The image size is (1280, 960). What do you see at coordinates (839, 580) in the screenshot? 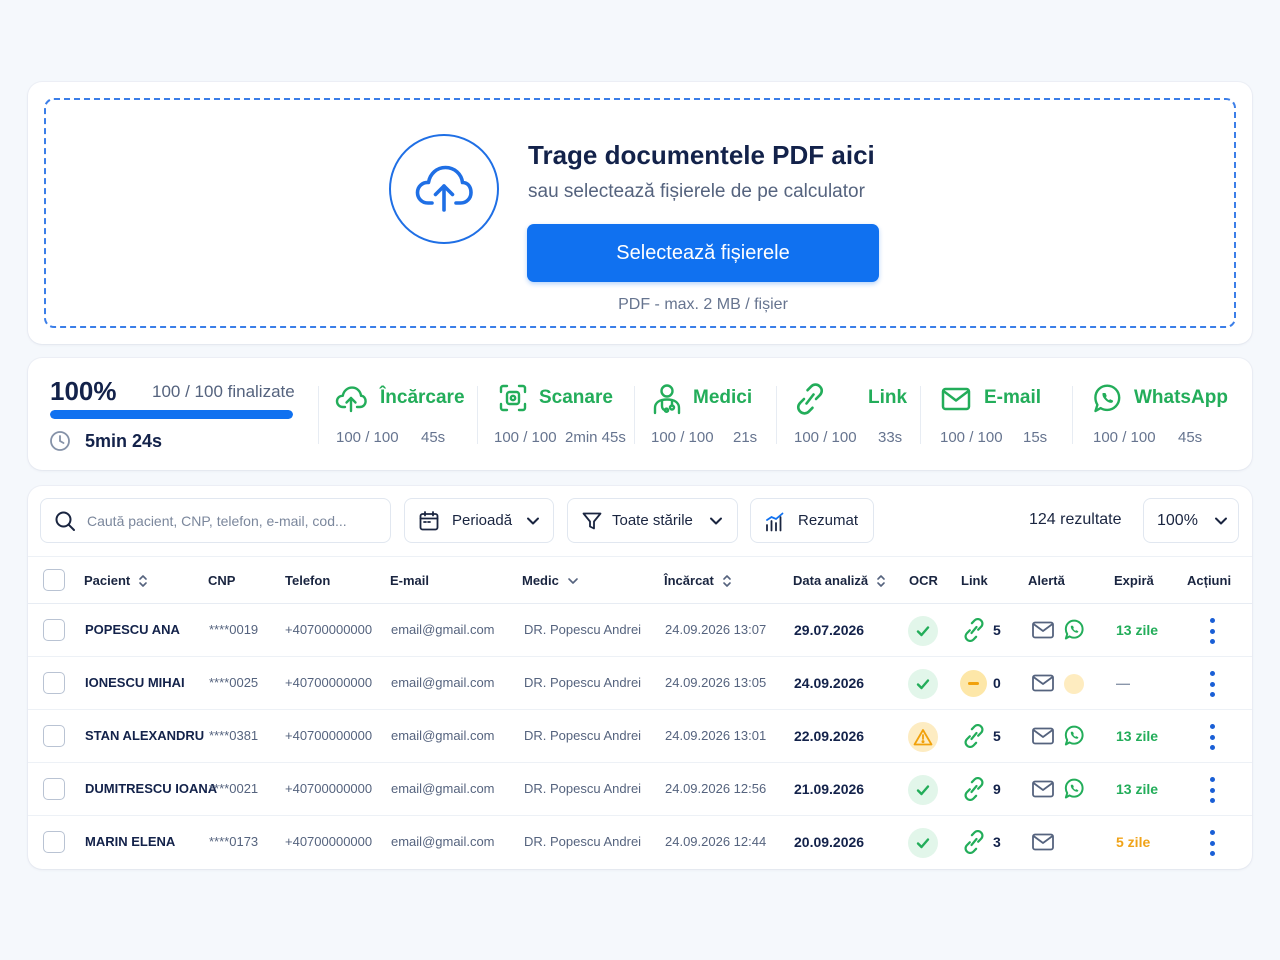
I see `column-analysis-date: Data analiză` at bounding box center [839, 580].